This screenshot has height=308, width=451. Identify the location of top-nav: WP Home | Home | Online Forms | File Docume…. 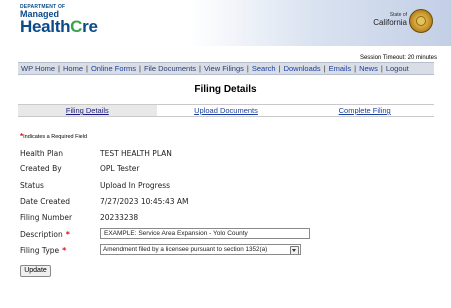
(226, 68).